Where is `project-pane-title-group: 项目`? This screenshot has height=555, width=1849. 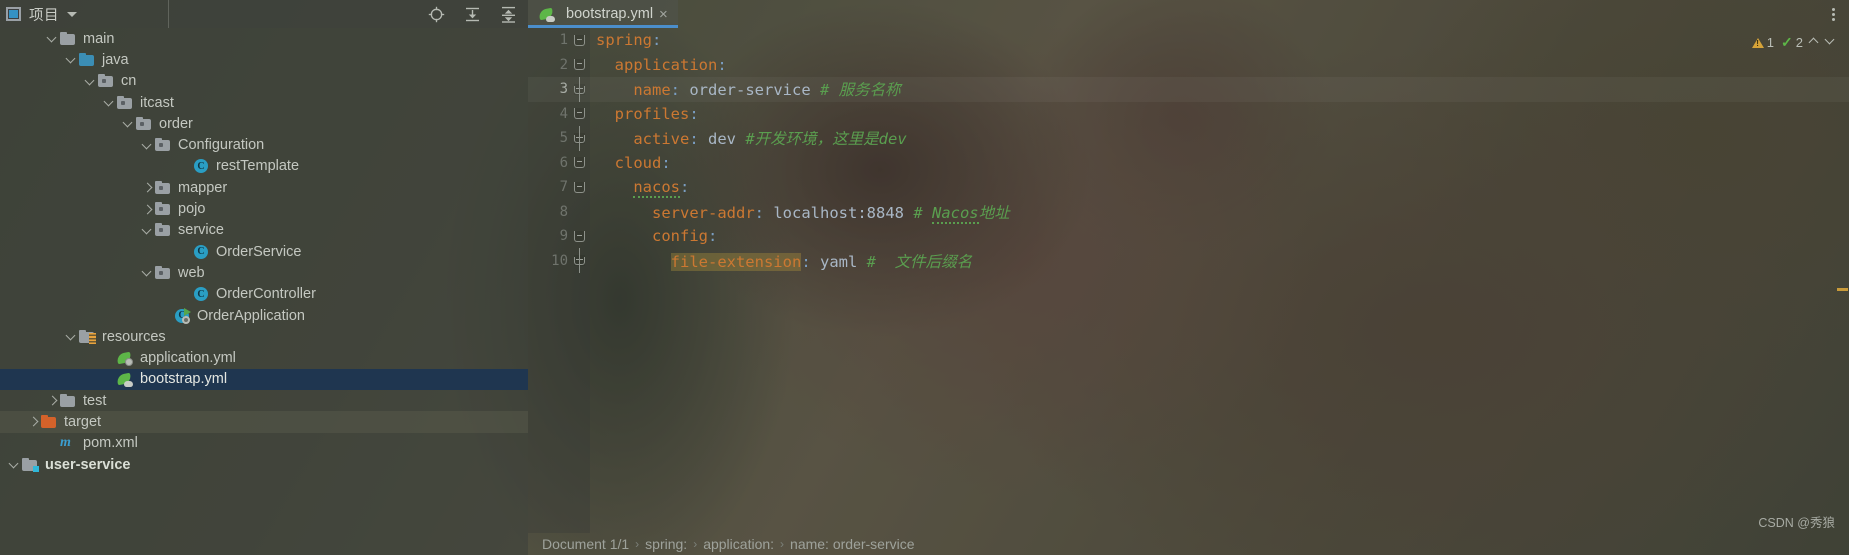 project-pane-title-group: 项目 is located at coordinates (84, 14).